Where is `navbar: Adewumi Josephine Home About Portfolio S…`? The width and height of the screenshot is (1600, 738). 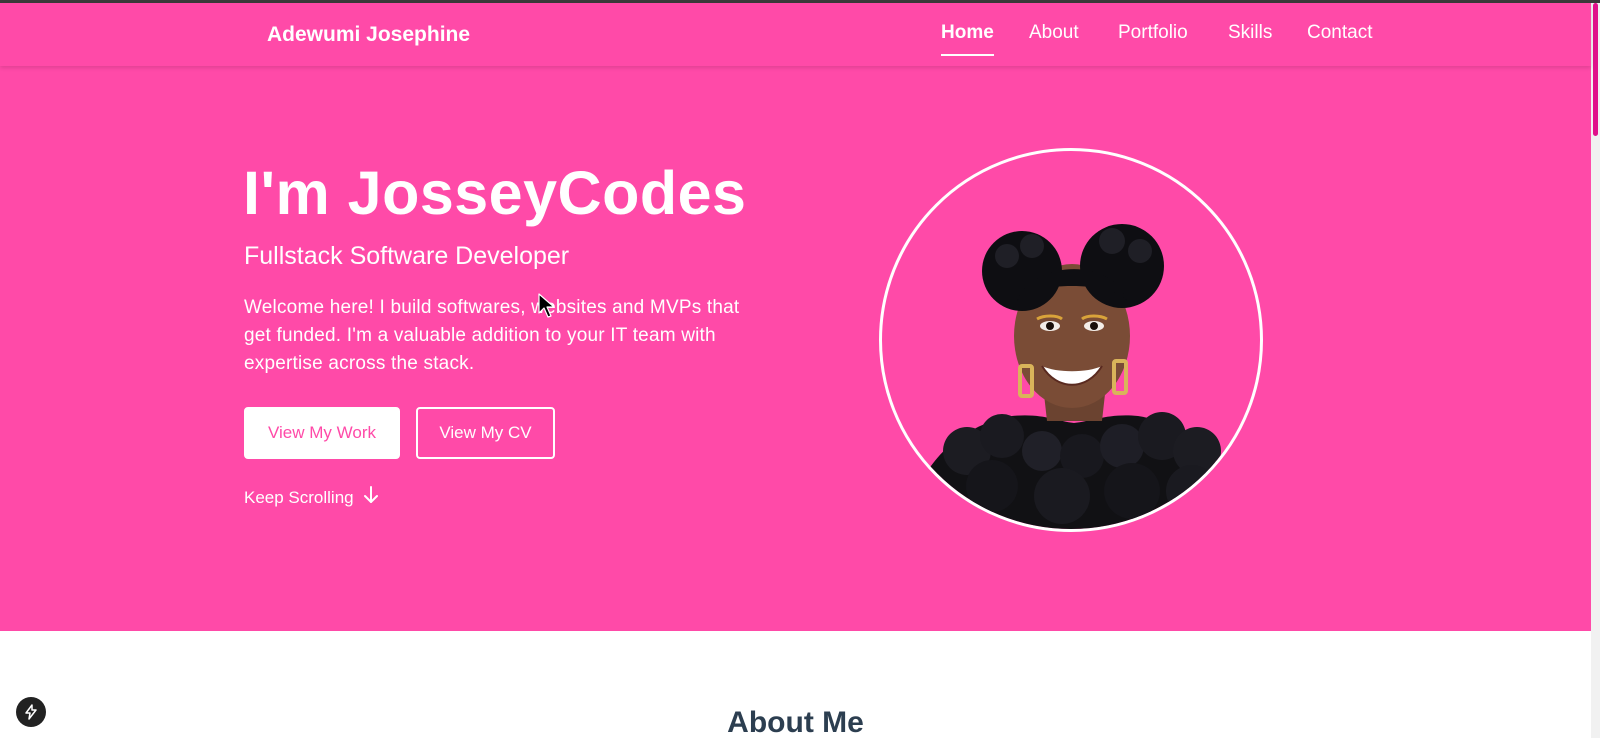 navbar: Adewumi Josephine Home About Portfolio S… is located at coordinates (795, 34).